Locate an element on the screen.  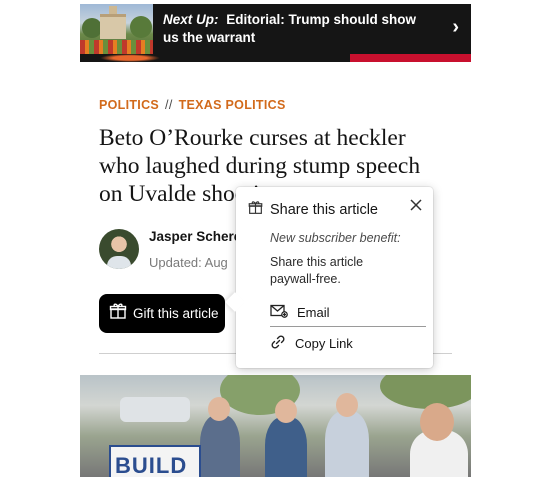
copy-link-option: Copy Link is located at coordinates (311, 343).